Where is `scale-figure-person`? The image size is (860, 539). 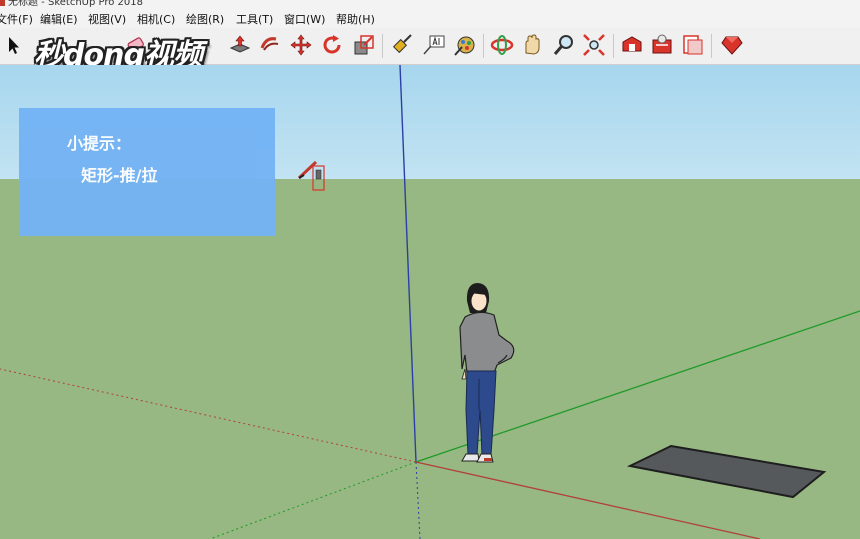 scale-figure-person is located at coordinates (487, 373).